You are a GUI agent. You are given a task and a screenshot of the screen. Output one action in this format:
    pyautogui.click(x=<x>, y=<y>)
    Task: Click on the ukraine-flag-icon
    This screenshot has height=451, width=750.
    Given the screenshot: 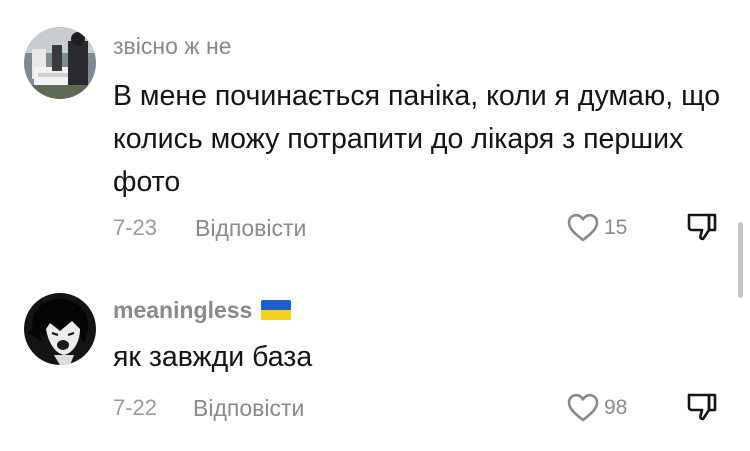 What is the action you would take?
    pyautogui.click(x=276, y=309)
    